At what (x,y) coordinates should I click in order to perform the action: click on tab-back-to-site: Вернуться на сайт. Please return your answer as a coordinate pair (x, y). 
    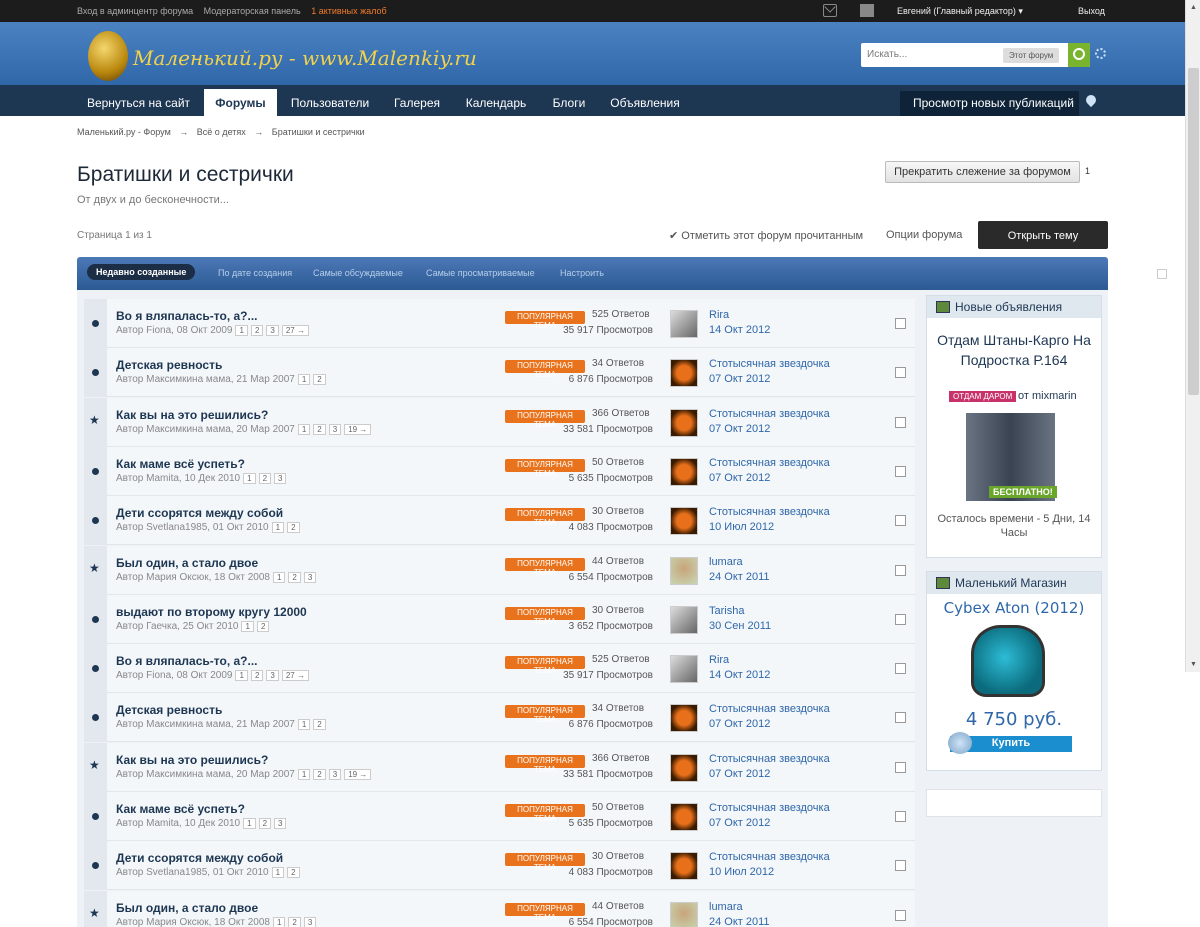
    Looking at the image, I should click on (138, 103).